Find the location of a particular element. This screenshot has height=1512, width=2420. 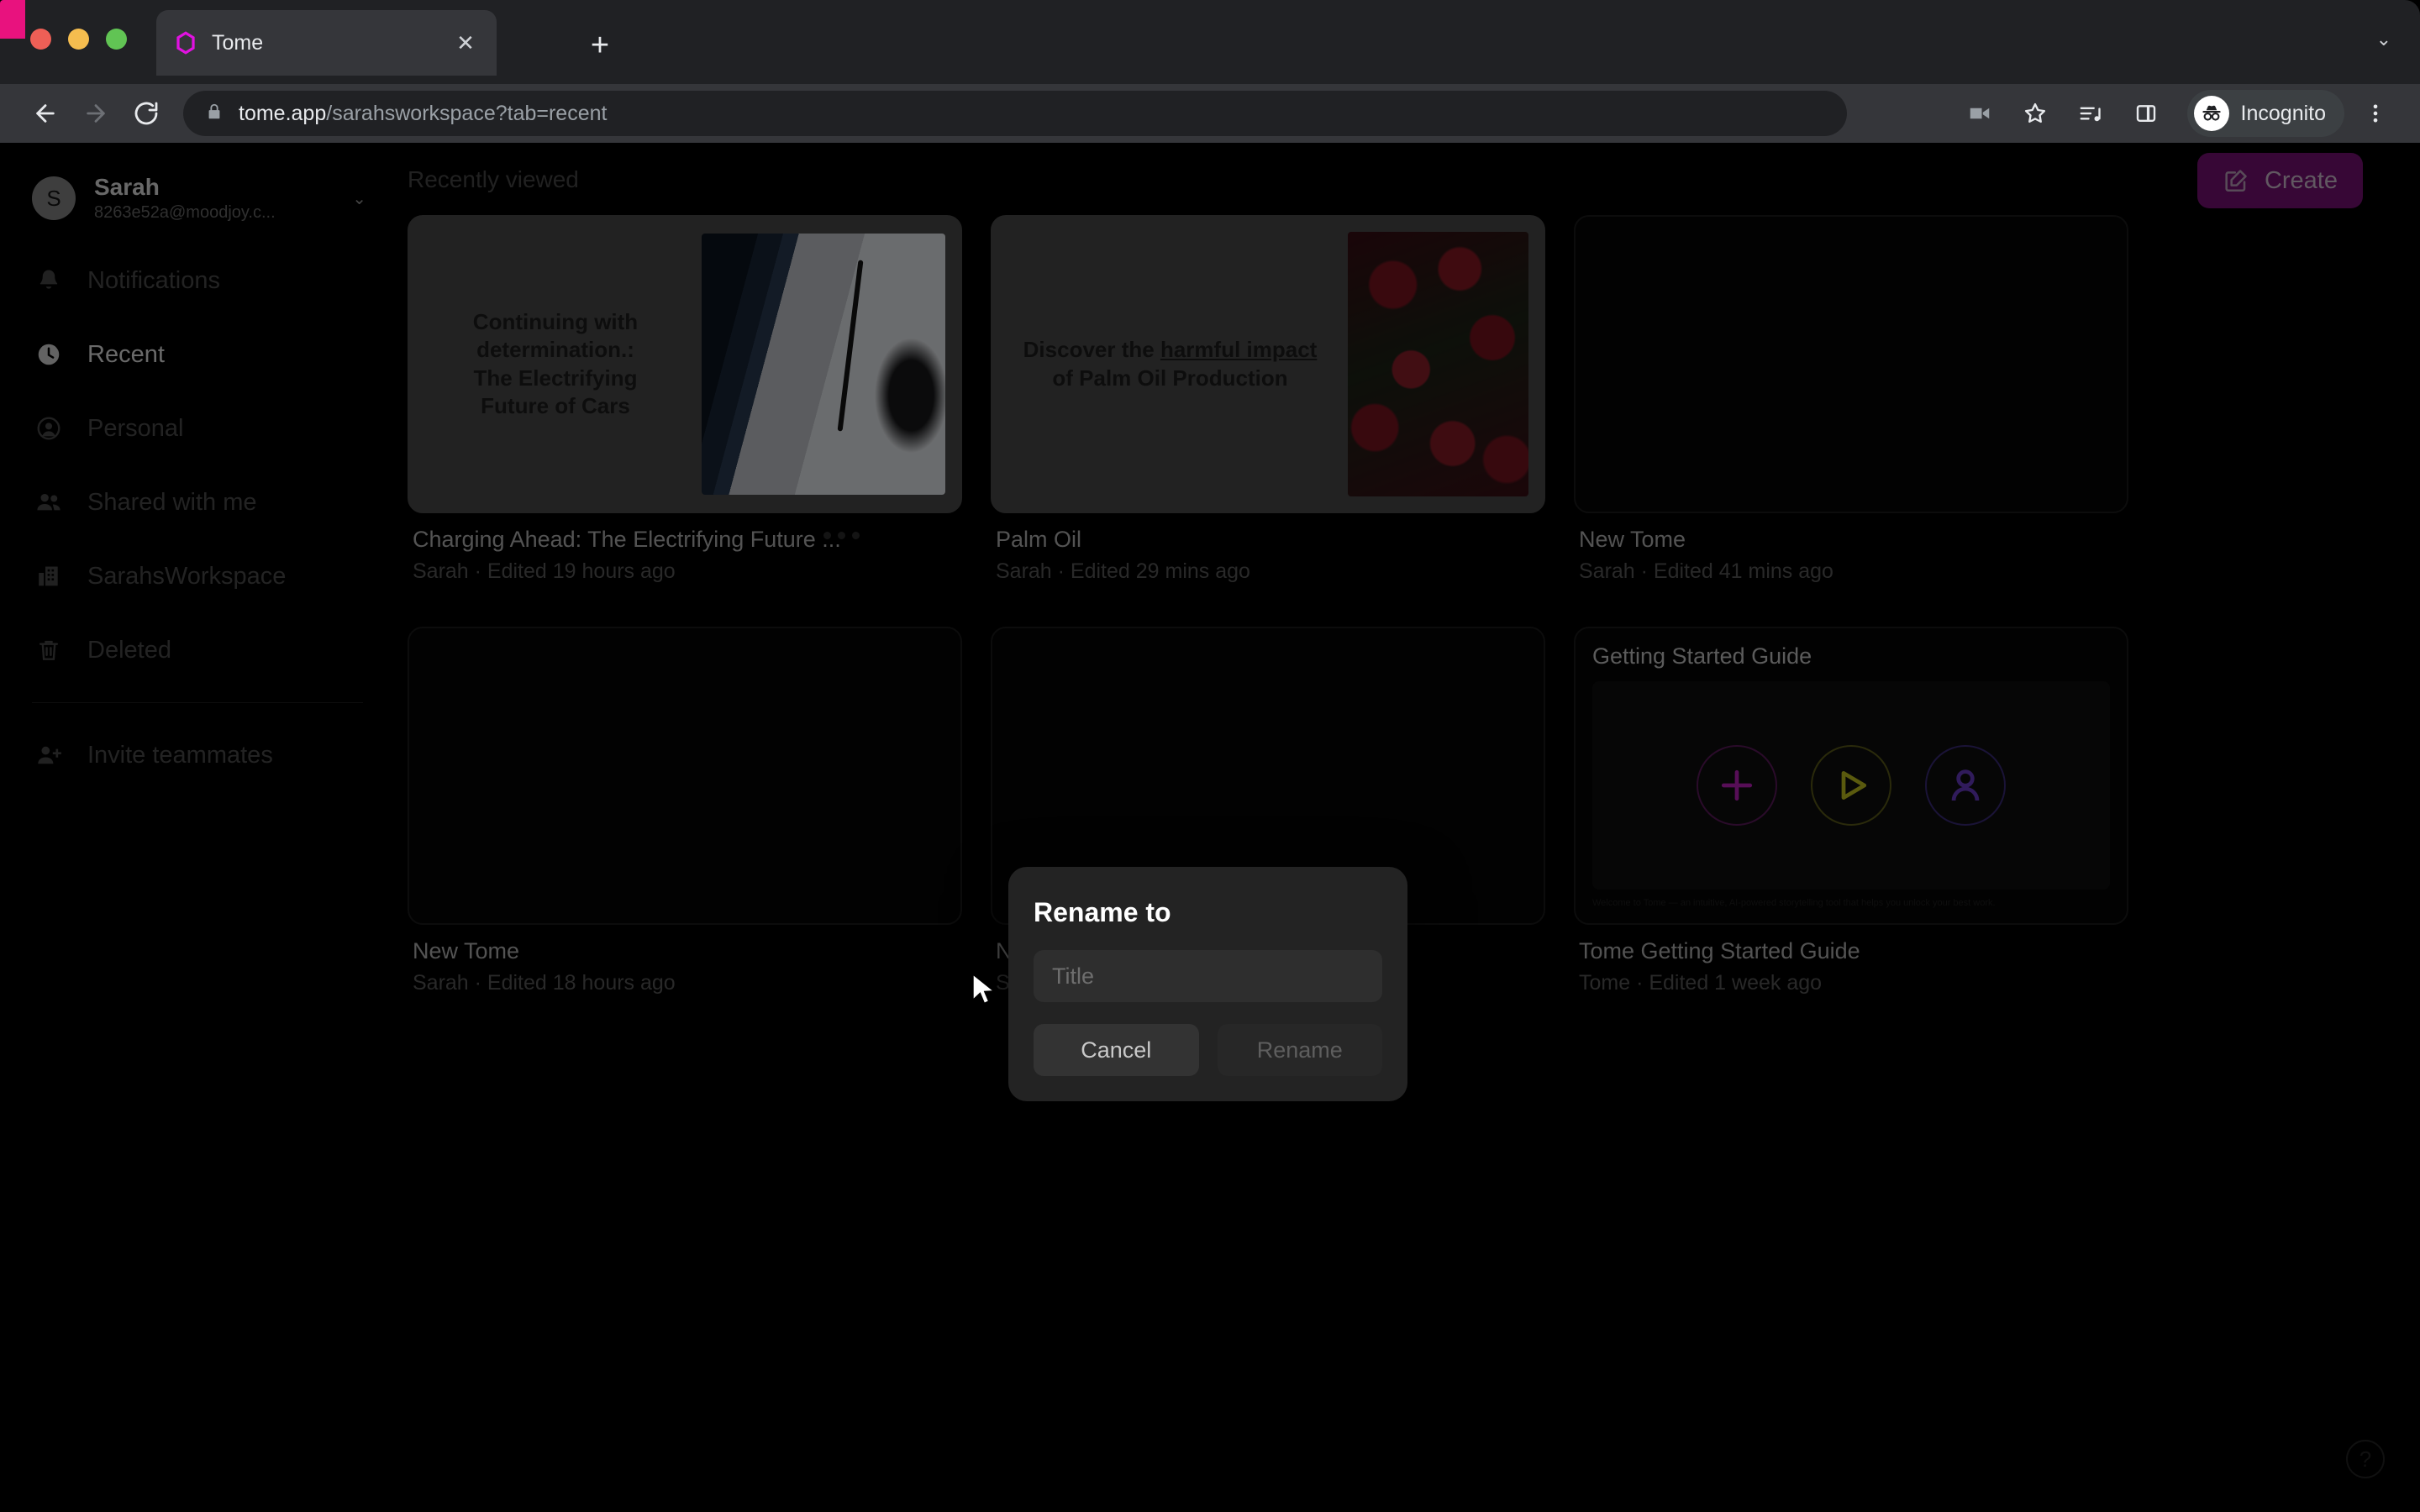

url-host: tome.app is located at coordinates (283, 113).